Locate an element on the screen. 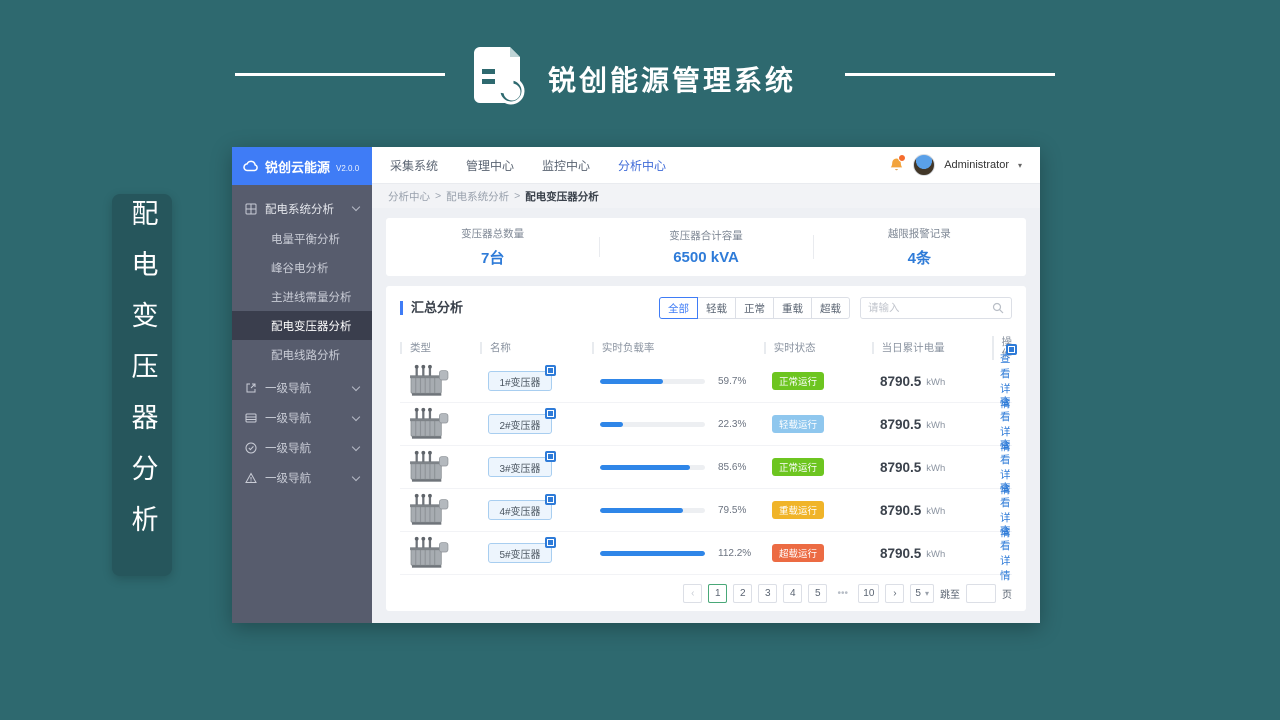  filter-over-button: 超载 is located at coordinates (830, 308).